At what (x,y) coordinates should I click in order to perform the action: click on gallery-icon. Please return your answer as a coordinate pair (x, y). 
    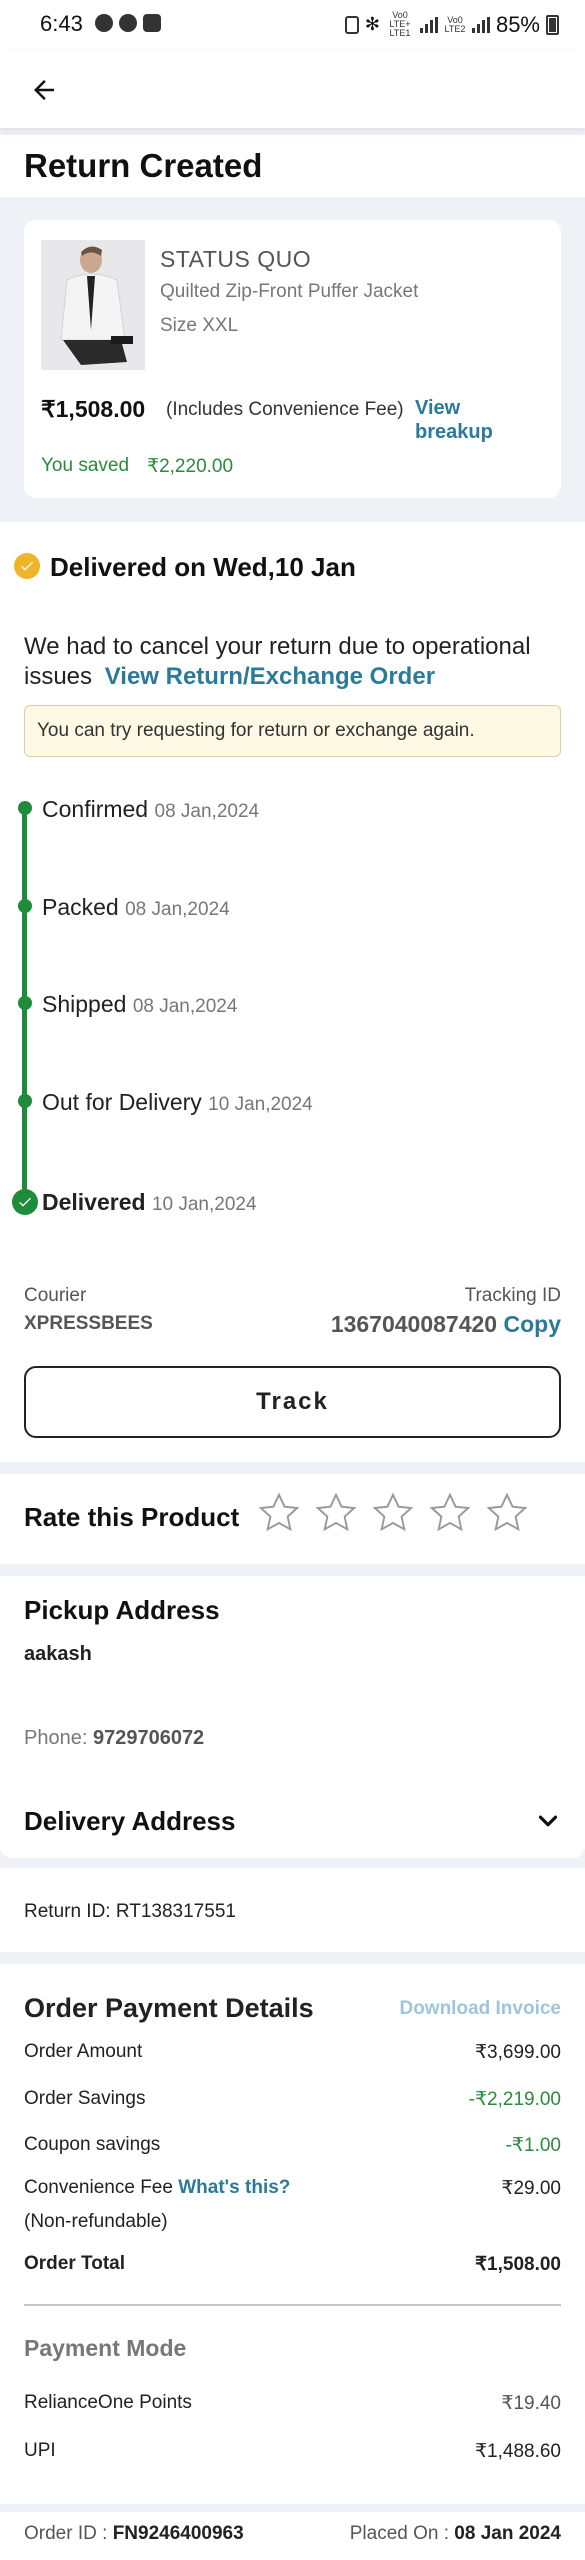
    Looking at the image, I should click on (152, 23).